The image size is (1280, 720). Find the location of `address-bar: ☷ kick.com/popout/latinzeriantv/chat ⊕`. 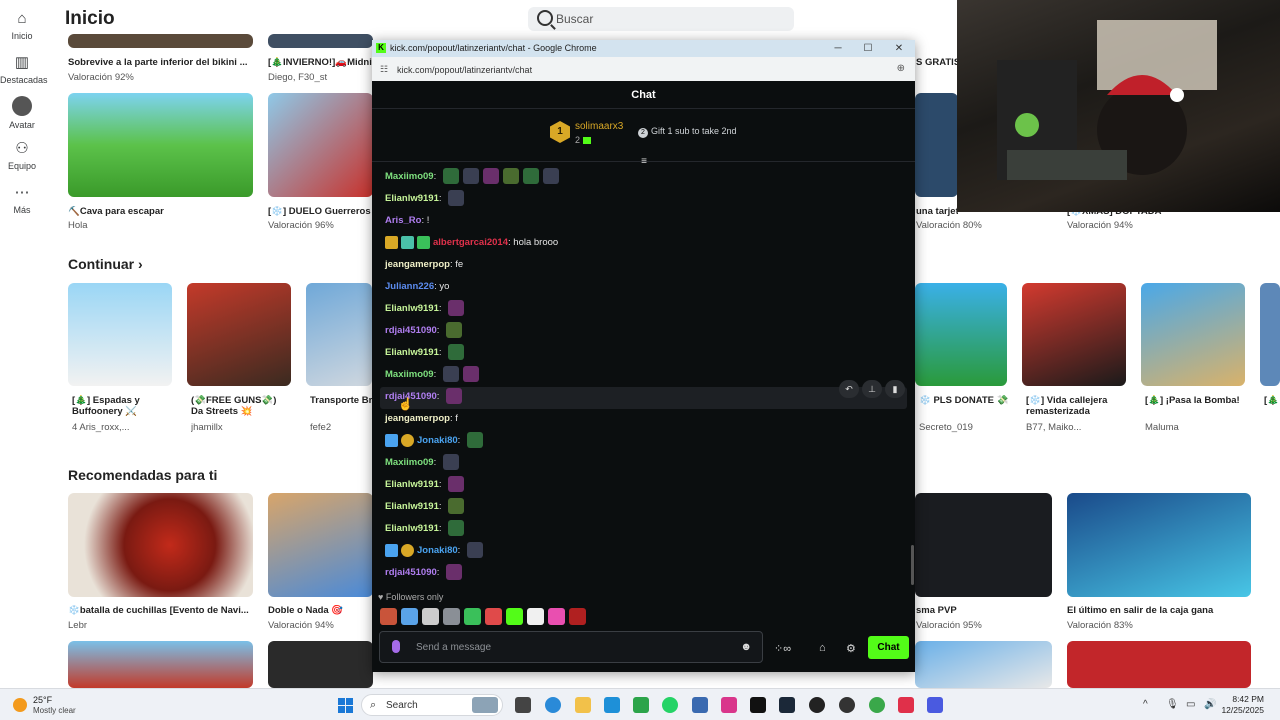

address-bar: ☷ kick.com/popout/latinzeriantv/chat ⊕ is located at coordinates (643, 69).